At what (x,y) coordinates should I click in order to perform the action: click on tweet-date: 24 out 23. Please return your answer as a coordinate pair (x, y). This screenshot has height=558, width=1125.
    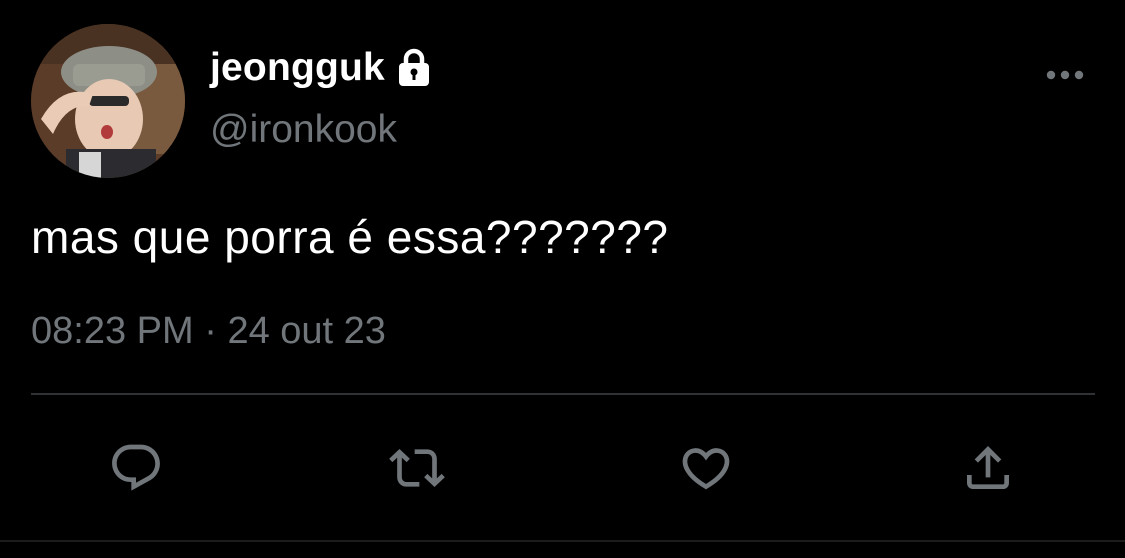
    Looking at the image, I should click on (306, 331).